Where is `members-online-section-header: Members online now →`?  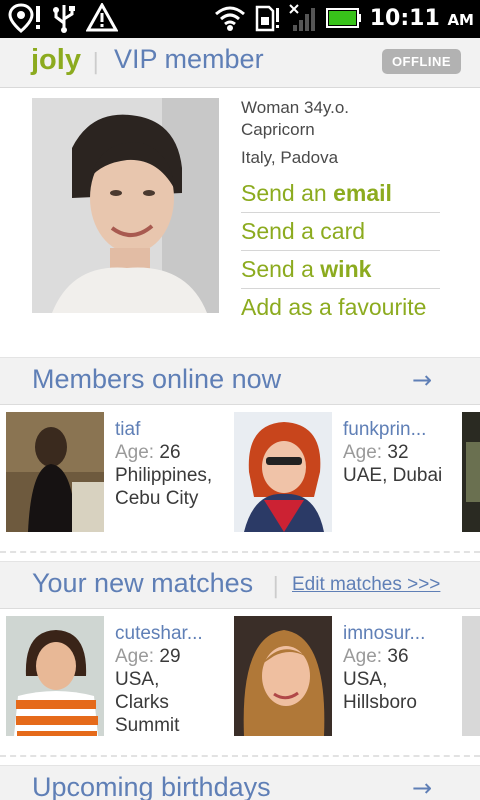 members-online-section-header: Members online now → is located at coordinates (240, 381).